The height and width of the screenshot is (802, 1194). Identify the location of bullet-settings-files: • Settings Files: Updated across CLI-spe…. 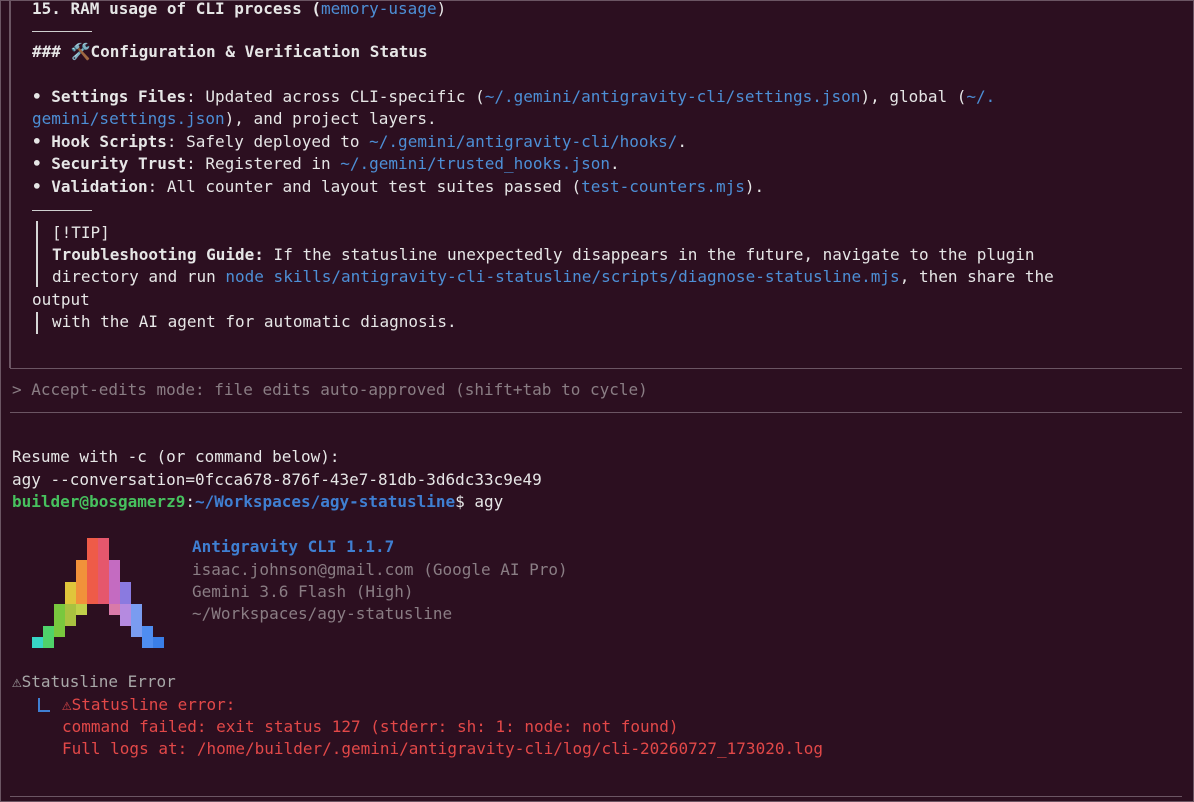
(514, 96).